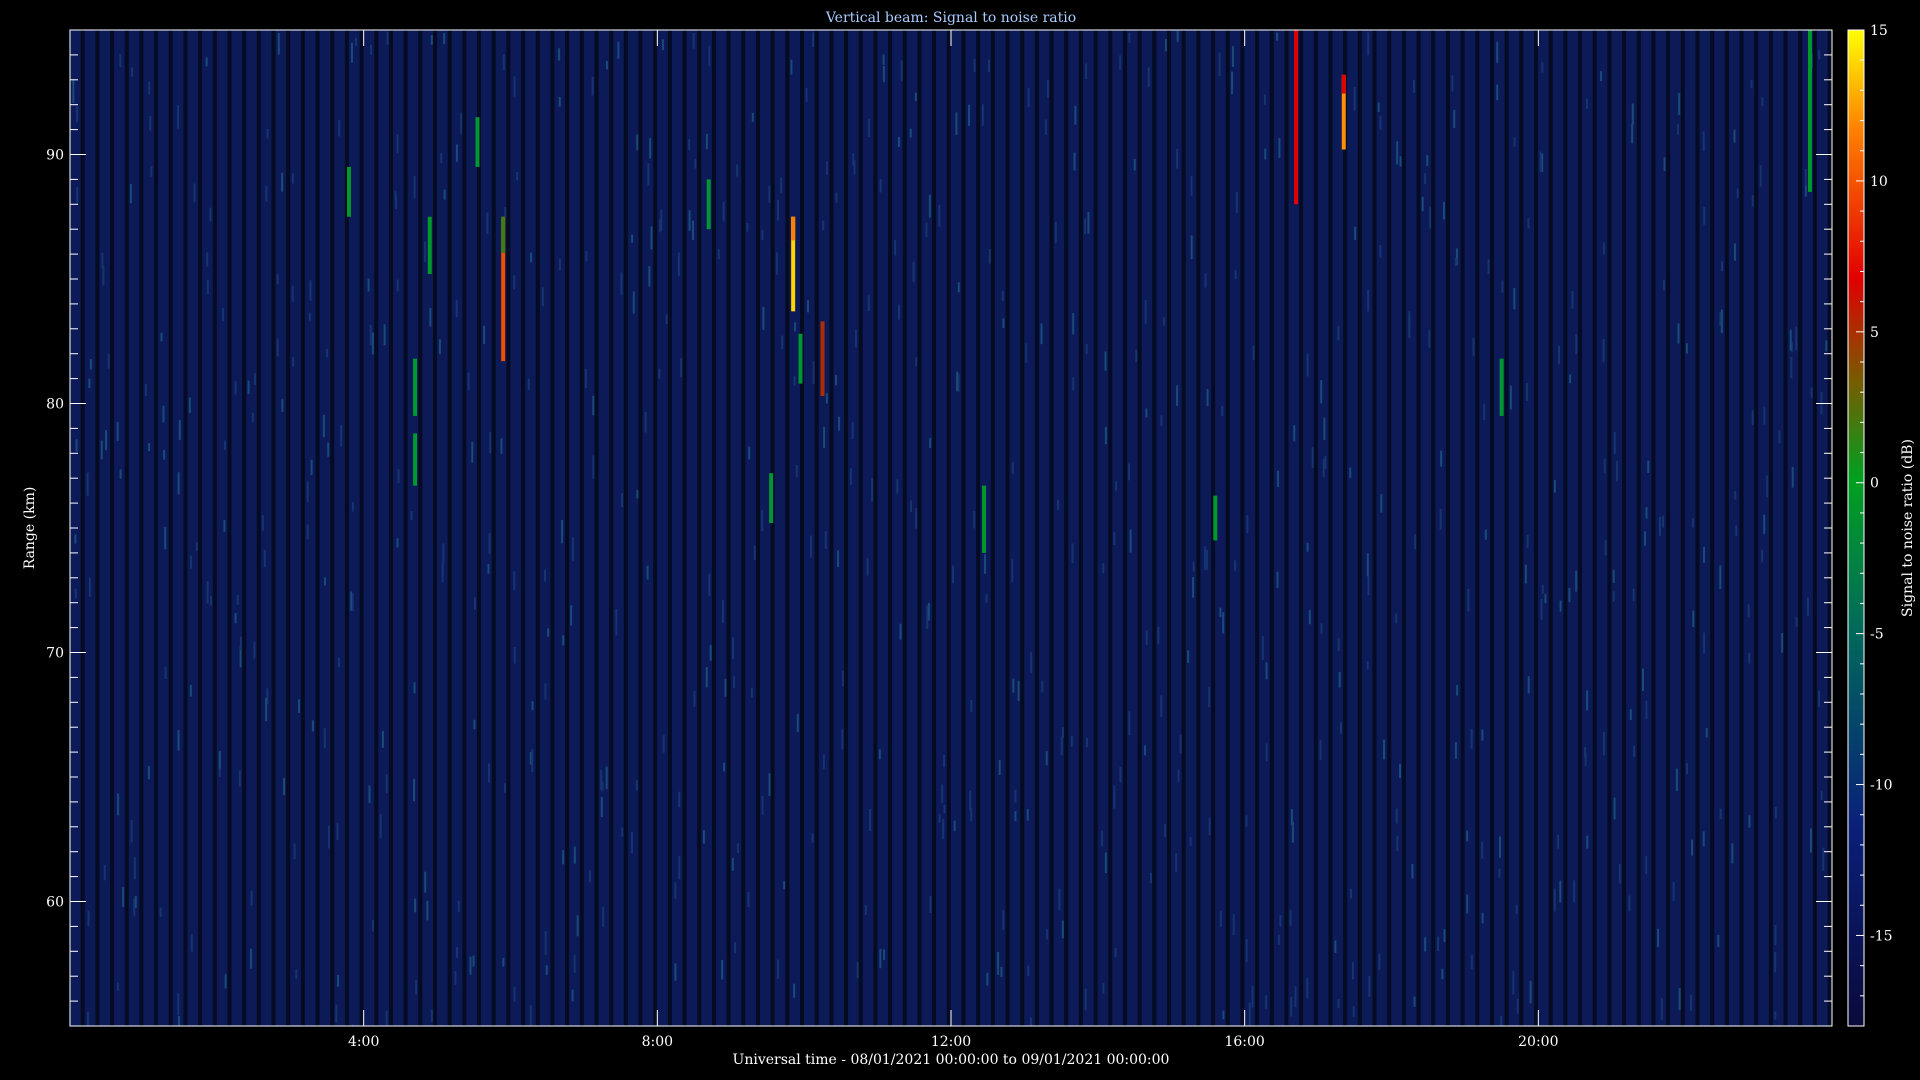  Describe the element at coordinates (55, 405) in the screenshot. I see `y-tick-label: 80` at that location.